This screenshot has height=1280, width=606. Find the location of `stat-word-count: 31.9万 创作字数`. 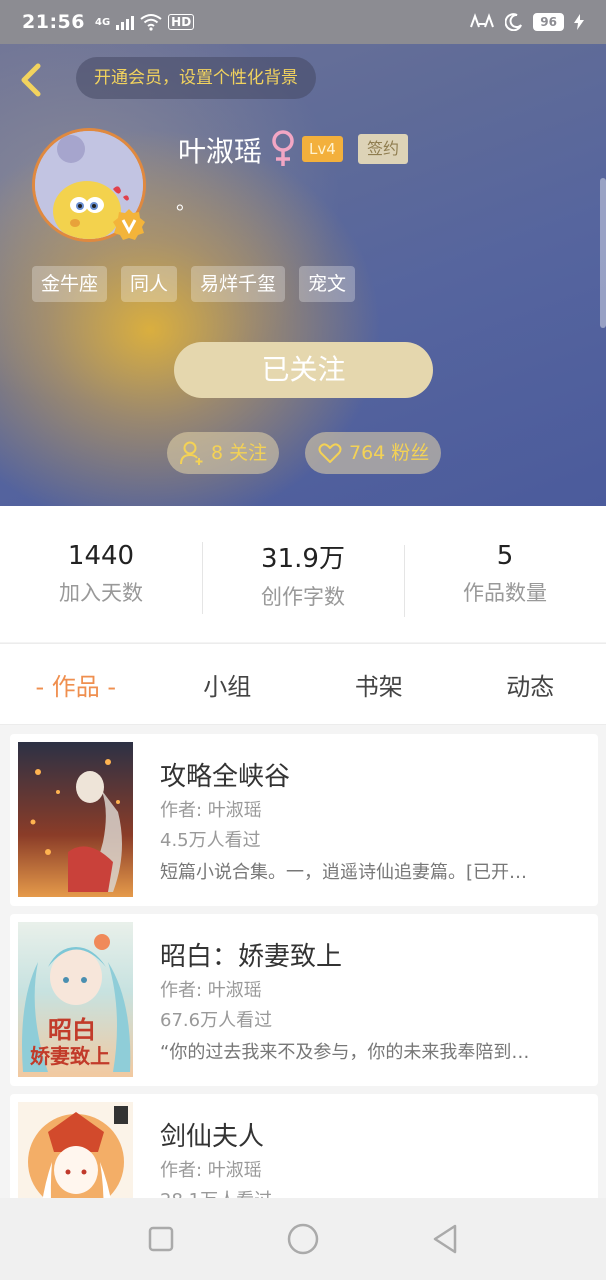

stat-word-count: 31.9万 创作字数 is located at coordinates (303, 576).